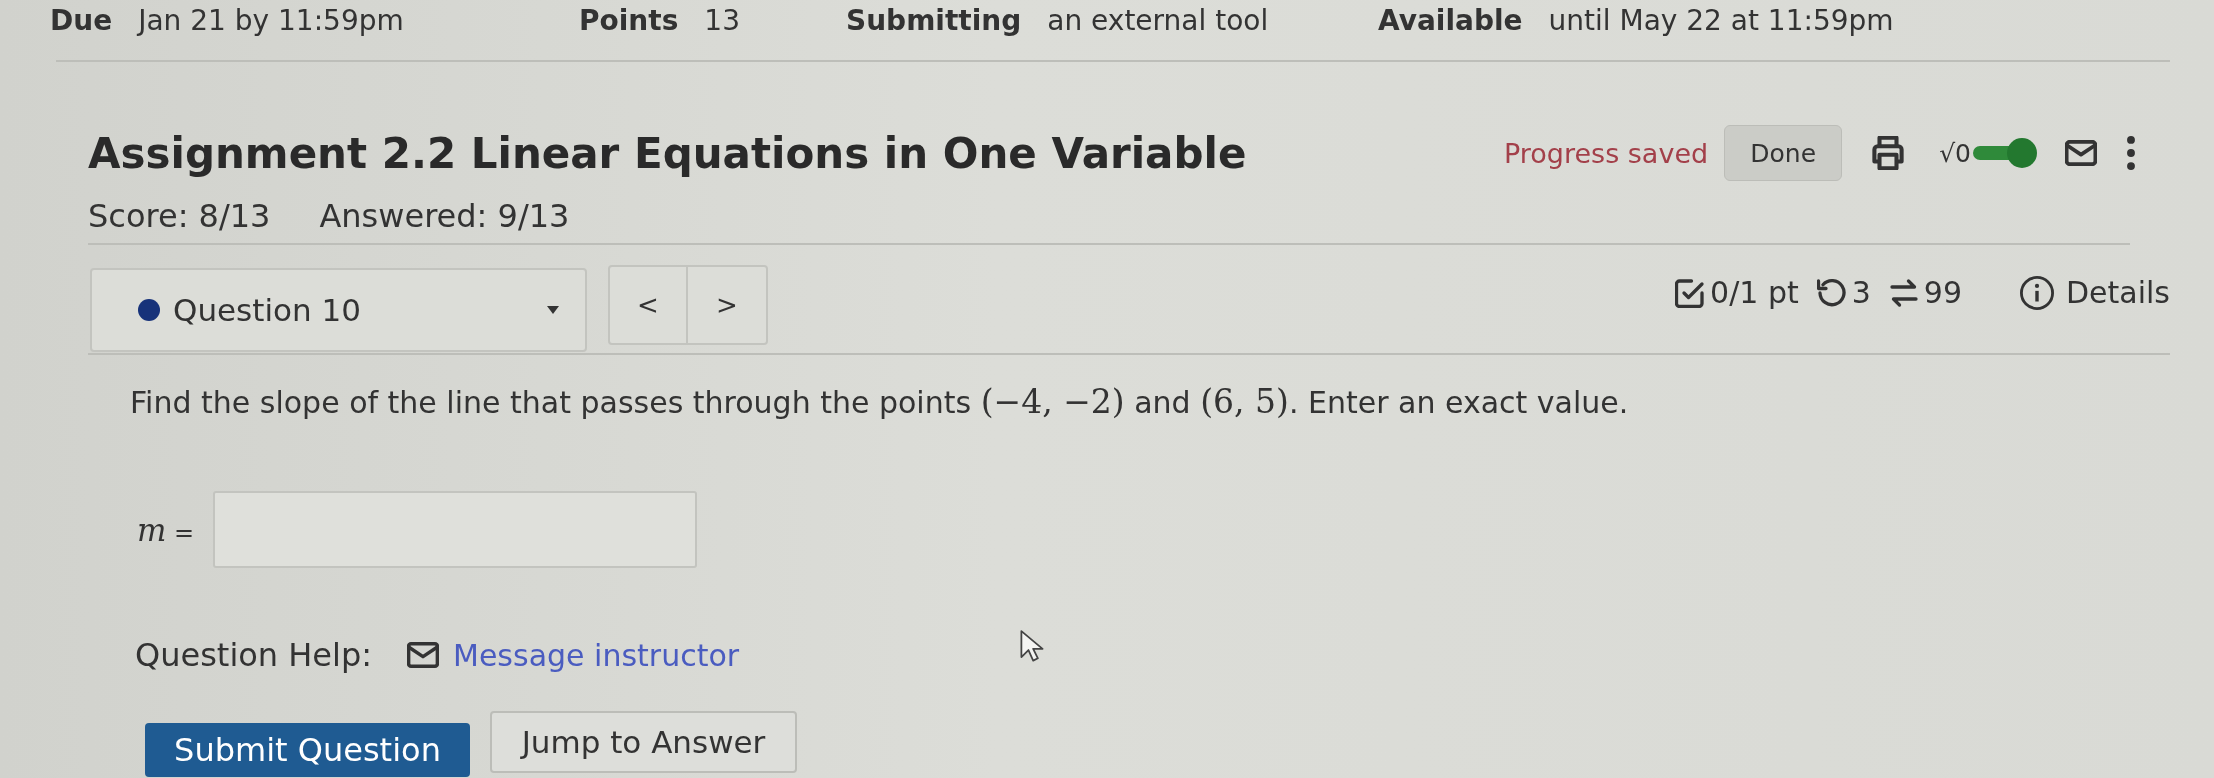 The height and width of the screenshot is (778, 2214). What do you see at coordinates (1831, 292) in the screenshot?
I see `retry-icon` at bounding box center [1831, 292].